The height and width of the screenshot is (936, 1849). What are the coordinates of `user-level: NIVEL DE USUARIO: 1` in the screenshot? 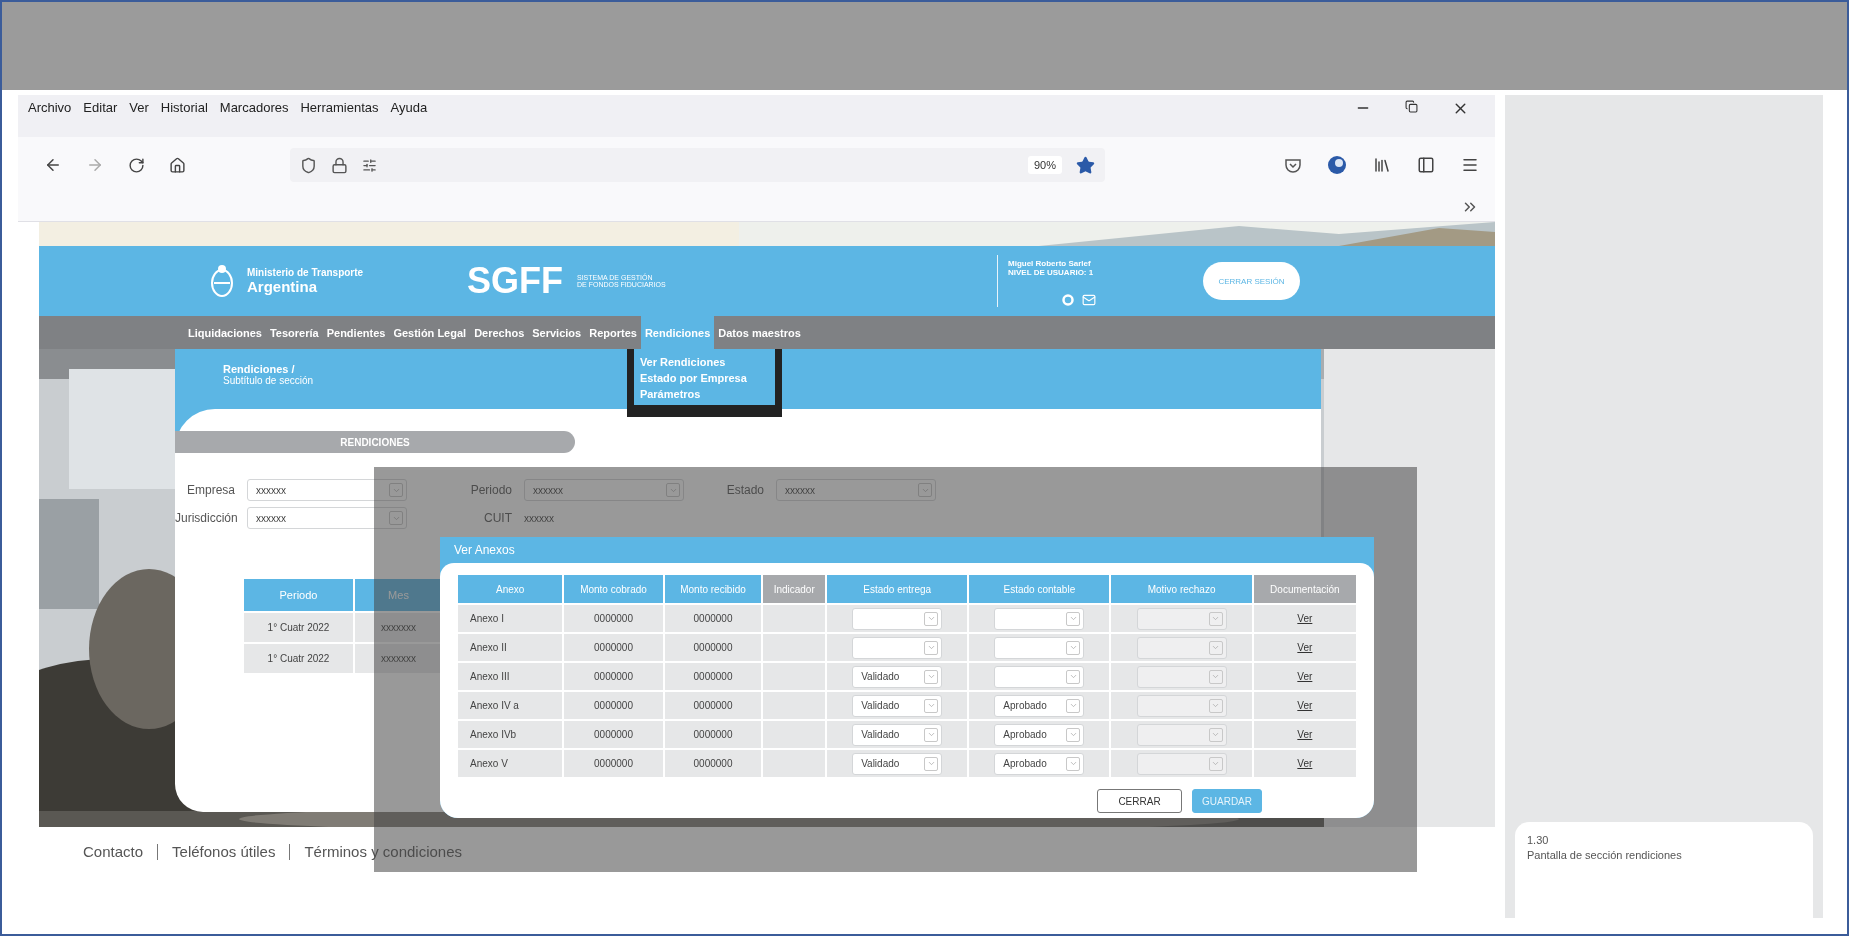 It's located at (1051, 272).